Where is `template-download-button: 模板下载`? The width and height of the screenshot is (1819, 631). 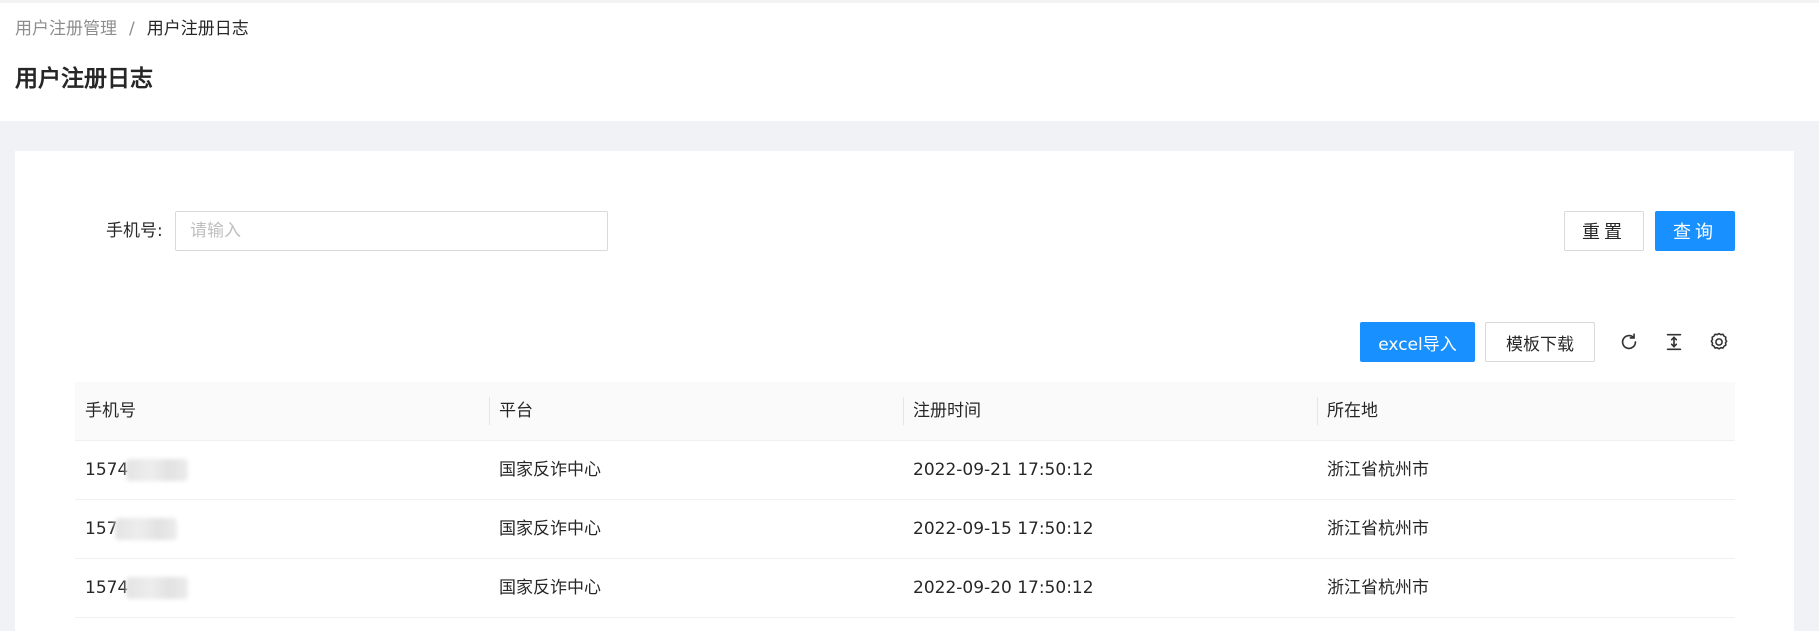 template-download-button: 模板下载 is located at coordinates (1540, 342).